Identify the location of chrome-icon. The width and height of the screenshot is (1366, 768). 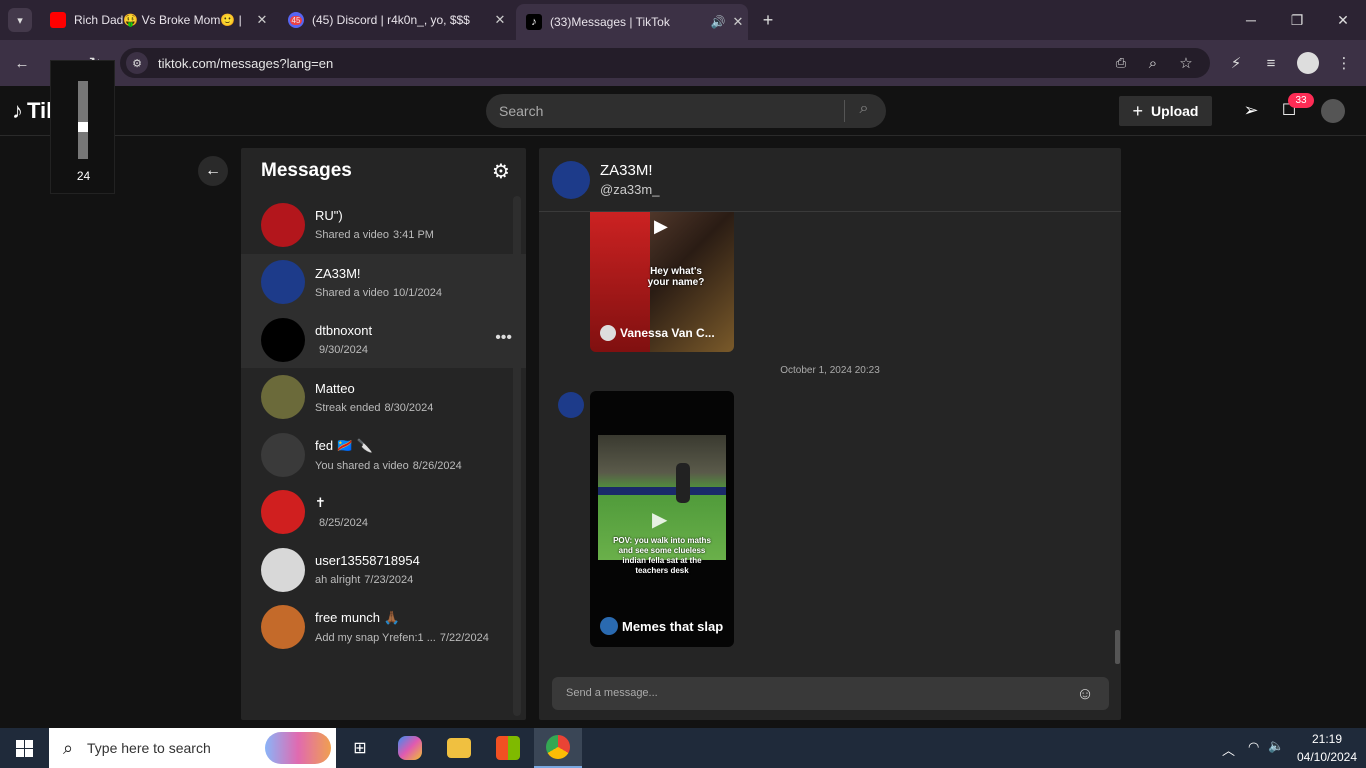
(558, 747).